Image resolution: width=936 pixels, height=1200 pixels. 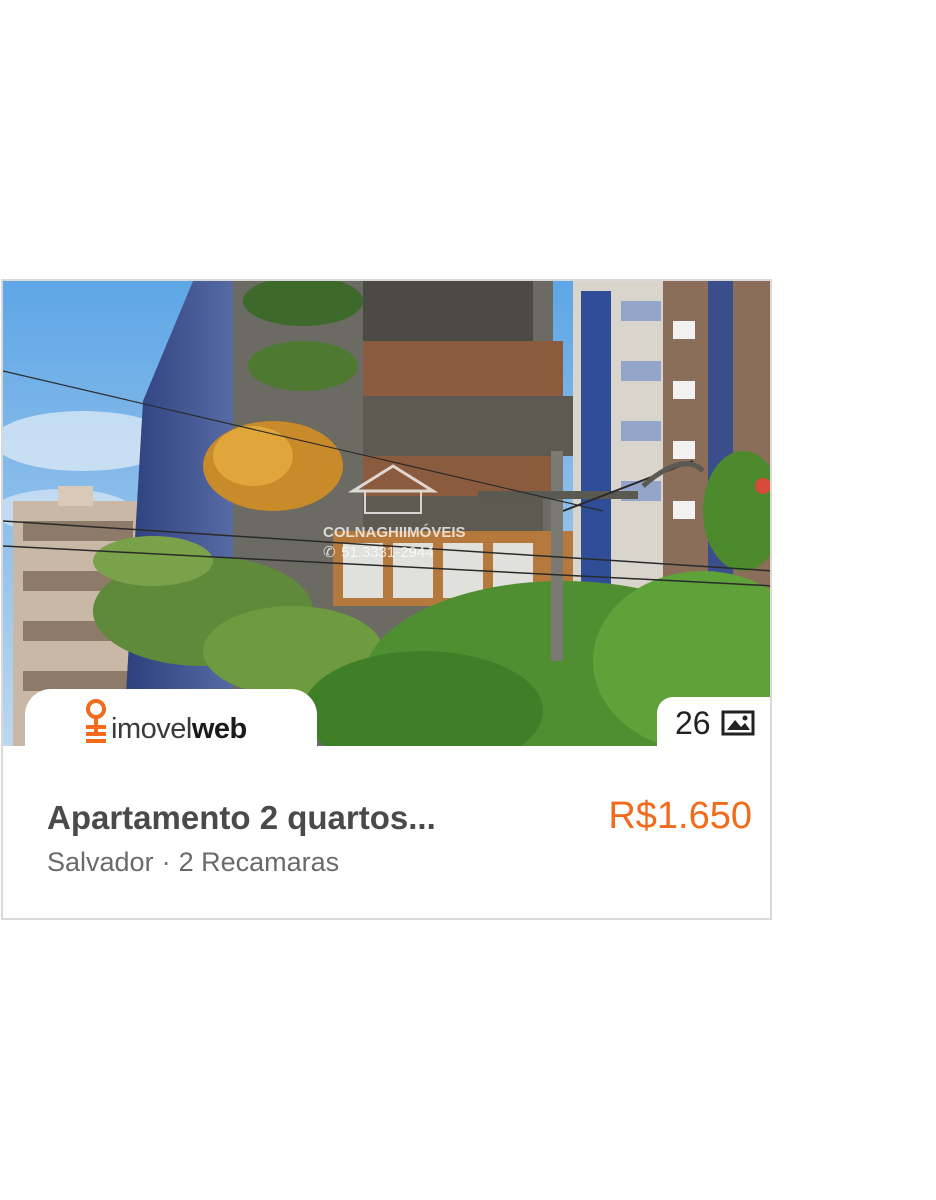 What do you see at coordinates (738, 723) in the screenshot?
I see `image-icon` at bounding box center [738, 723].